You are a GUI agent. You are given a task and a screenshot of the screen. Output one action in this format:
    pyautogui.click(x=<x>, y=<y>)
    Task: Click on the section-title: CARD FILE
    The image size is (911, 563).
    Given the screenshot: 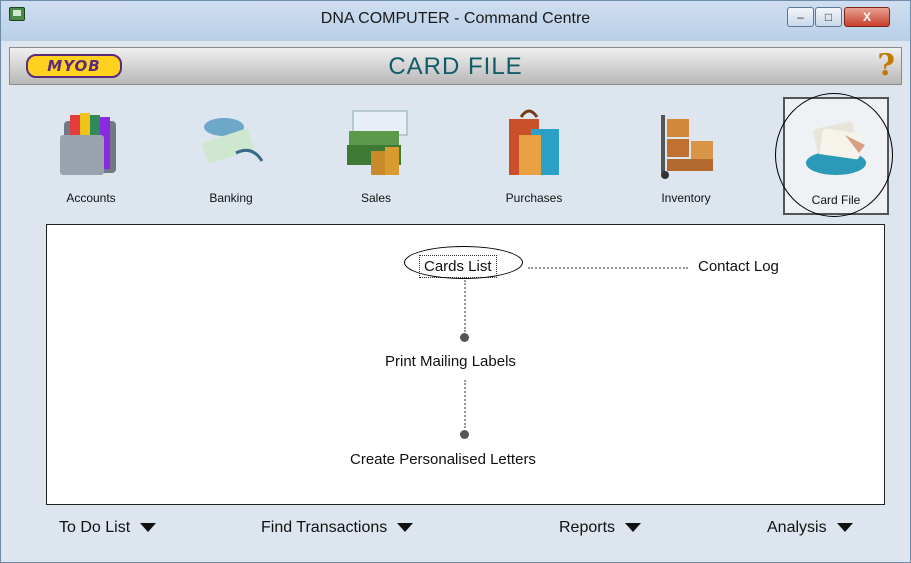 What is the action you would take?
    pyautogui.click(x=455, y=66)
    